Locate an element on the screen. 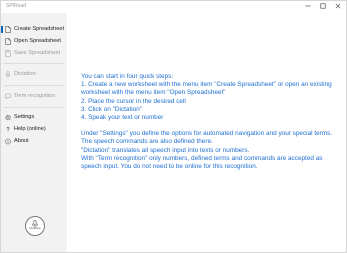 The image size is (347, 253). sidebar-item-label: About is located at coordinates (21, 141).